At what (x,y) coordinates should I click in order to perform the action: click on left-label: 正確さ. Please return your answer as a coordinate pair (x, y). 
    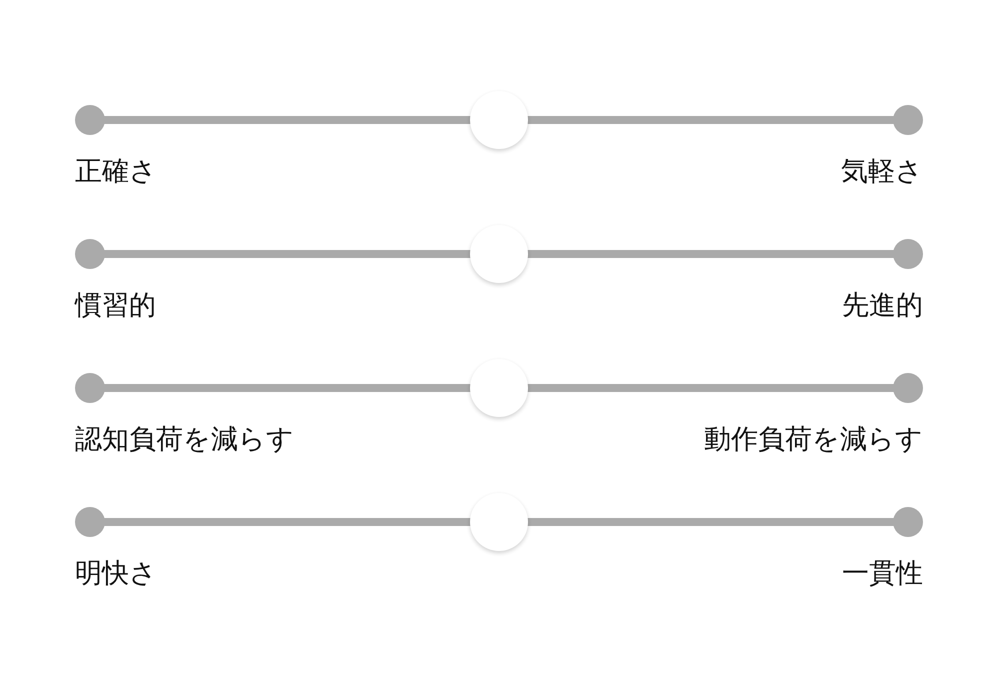
    Looking at the image, I should click on (116, 172).